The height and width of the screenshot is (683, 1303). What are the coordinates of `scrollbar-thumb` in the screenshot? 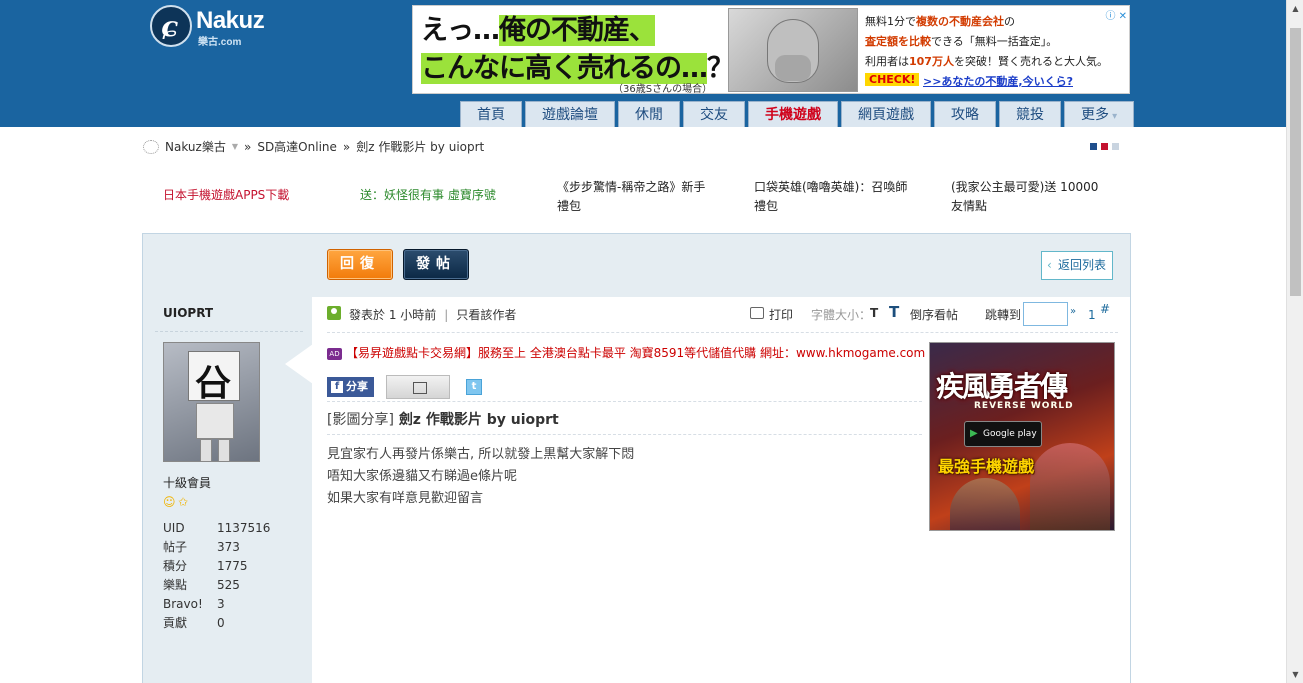 It's located at (1295, 162).